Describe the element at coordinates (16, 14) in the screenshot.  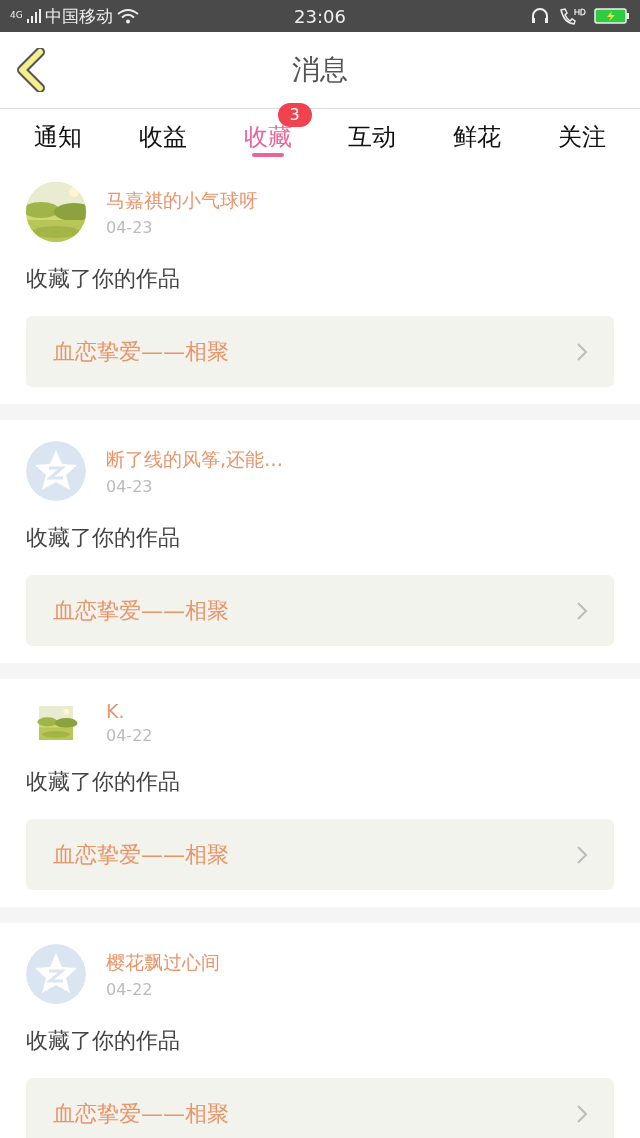
I see `network-type: 4G` at that location.